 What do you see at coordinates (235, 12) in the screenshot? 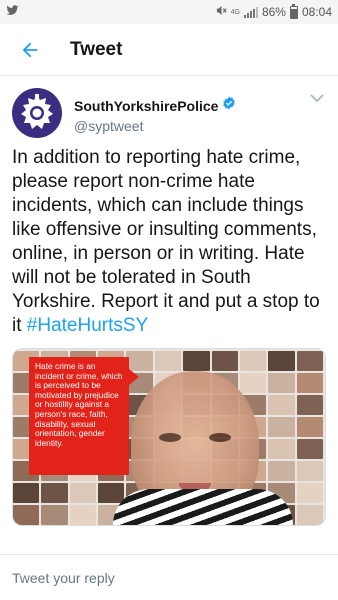
I see `network-type-icon: 4G` at bounding box center [235, 12].